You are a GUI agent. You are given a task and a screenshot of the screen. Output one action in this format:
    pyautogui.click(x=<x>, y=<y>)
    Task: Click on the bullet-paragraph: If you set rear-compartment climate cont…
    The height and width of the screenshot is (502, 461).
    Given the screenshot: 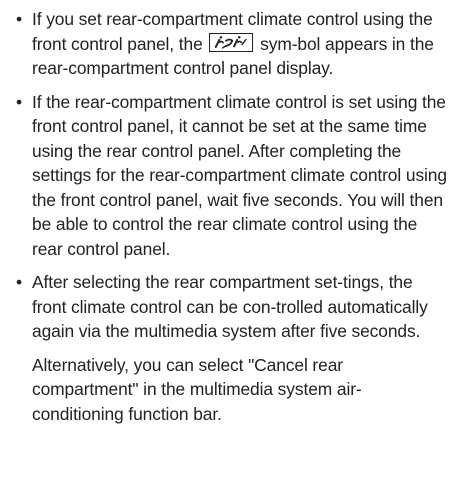 What is the action you would take?
    pyautogui.click(x=239, y=44)
    